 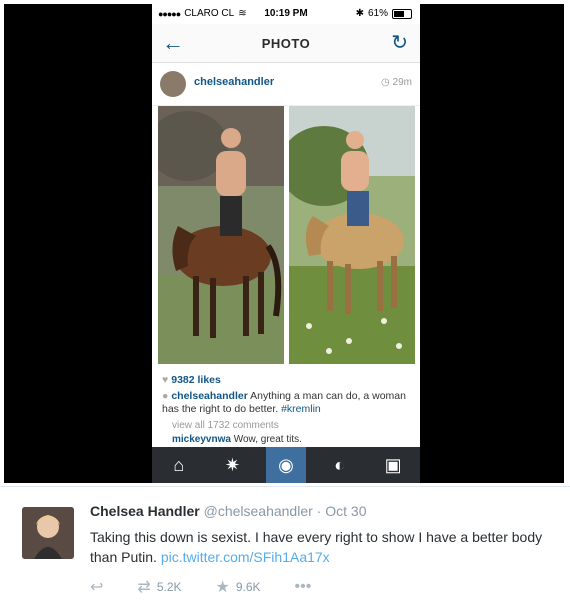 I want to click on clock-icon: ◷, so click(x=385, y=82).